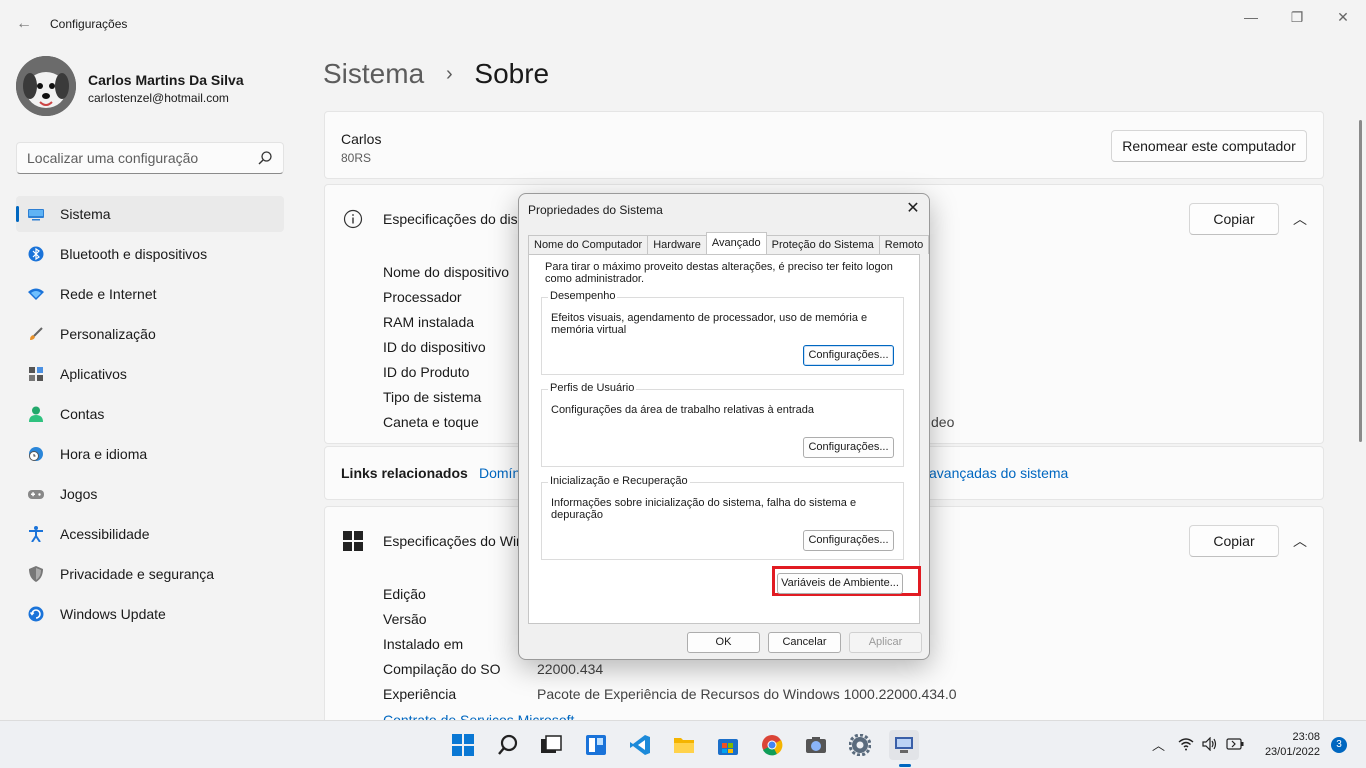 This screenshot has width=1366, height=768. Describe the element at coordinates (1251, 17) in the screenshot. I see `minimize-button: —` at that location.